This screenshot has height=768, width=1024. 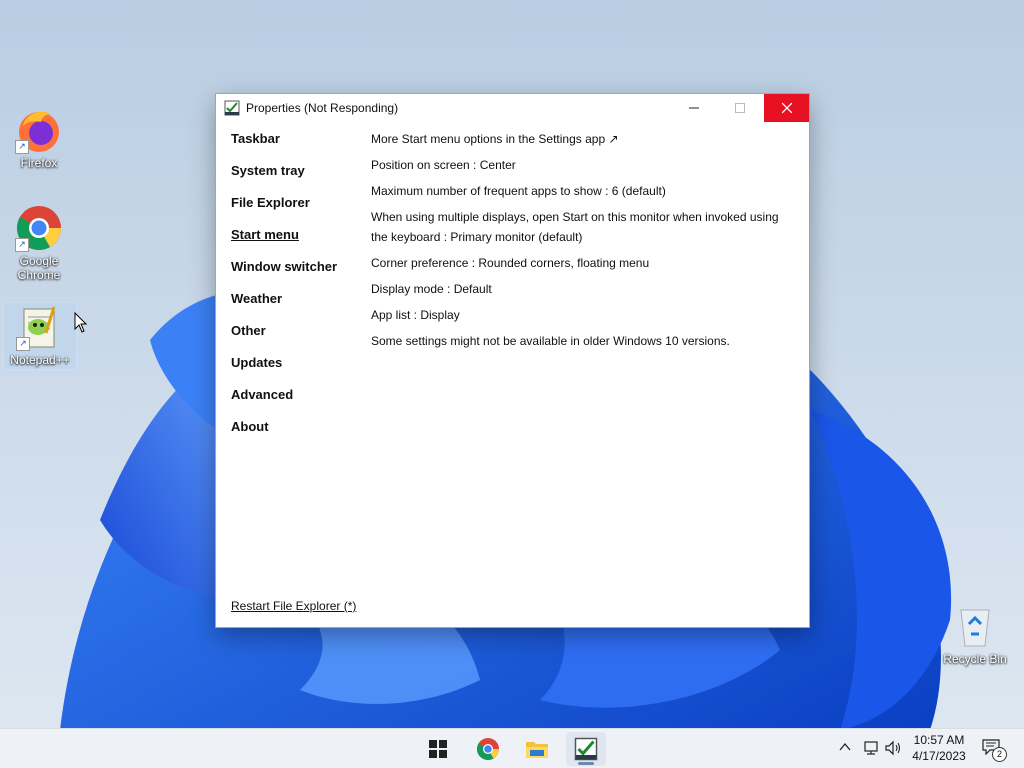 What do you see at coordinates (512, 748) in the screenshot?
I see `taskbar: 10:57 AM 4/17/2023 2` at bounding box center [512, 748].